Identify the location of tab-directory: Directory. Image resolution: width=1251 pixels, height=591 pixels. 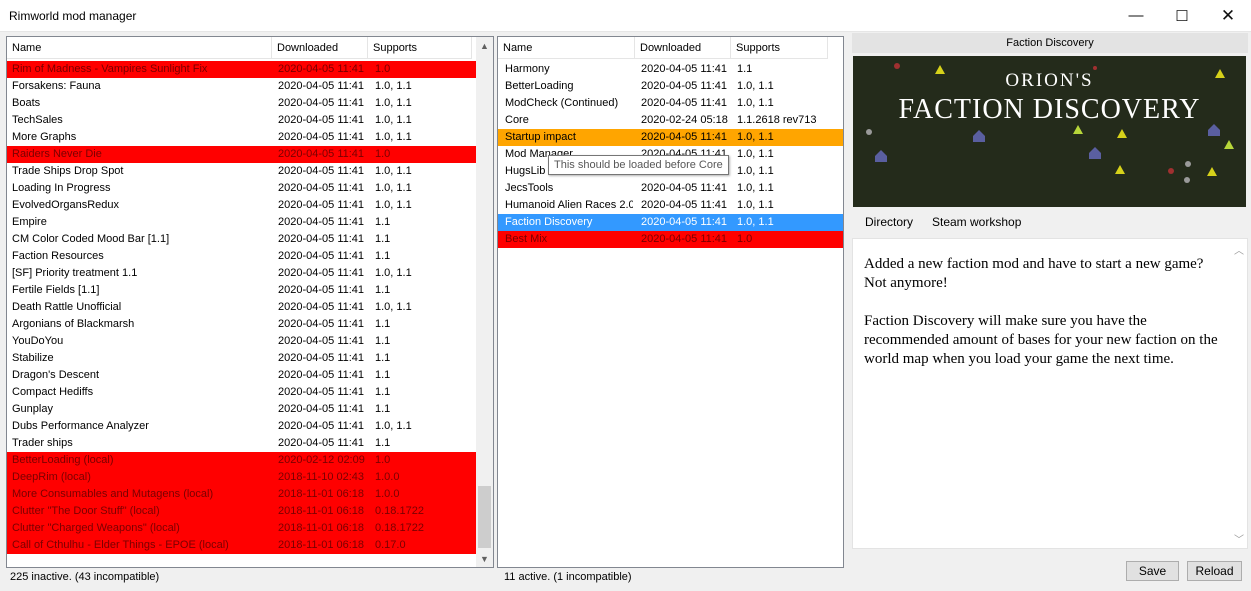
(889, 222).